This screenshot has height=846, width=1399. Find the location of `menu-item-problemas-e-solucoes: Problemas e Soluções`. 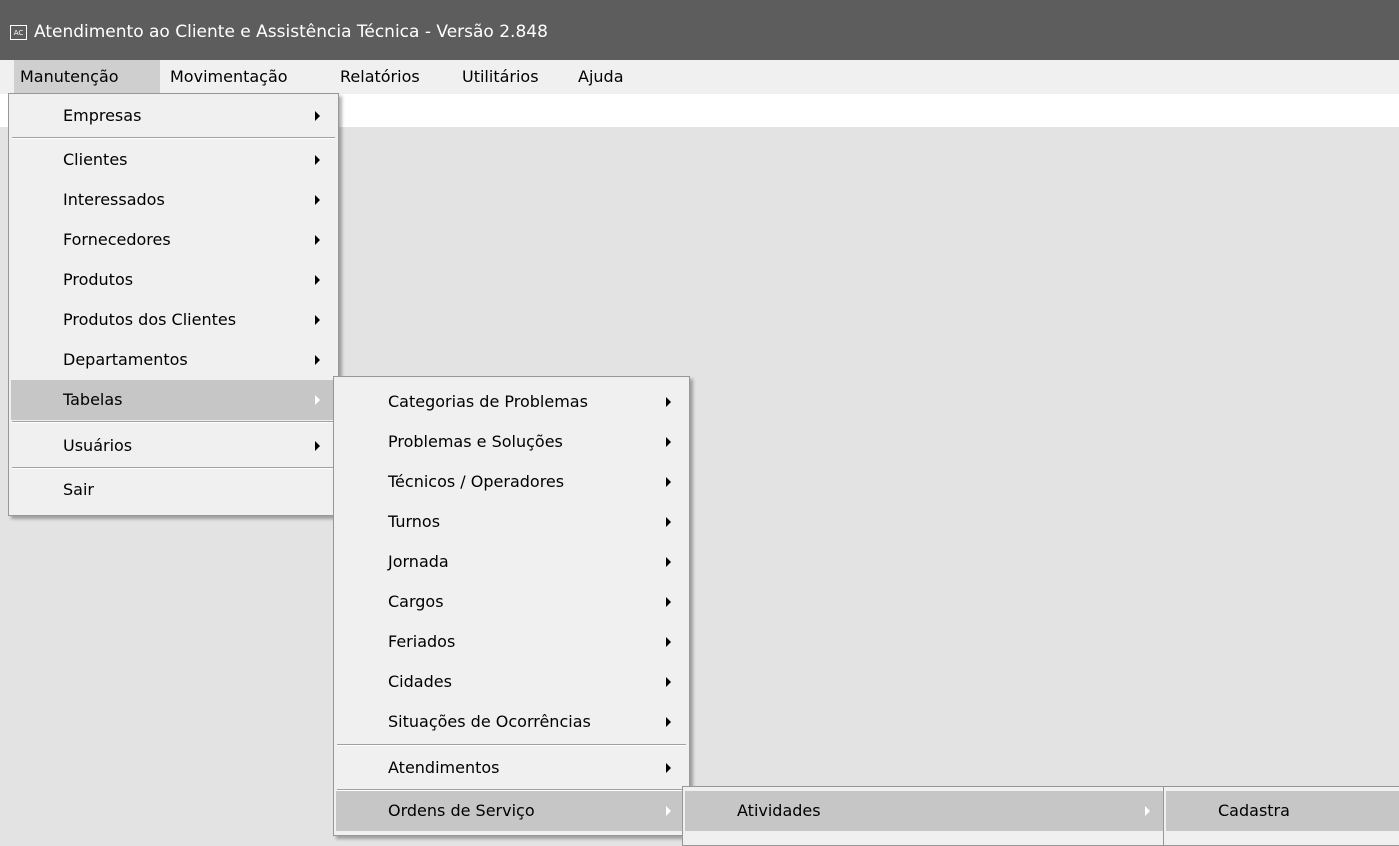

menu-item-problemas-e-solucoes: Problemas e Soluções is located at coordinates (511, 442).